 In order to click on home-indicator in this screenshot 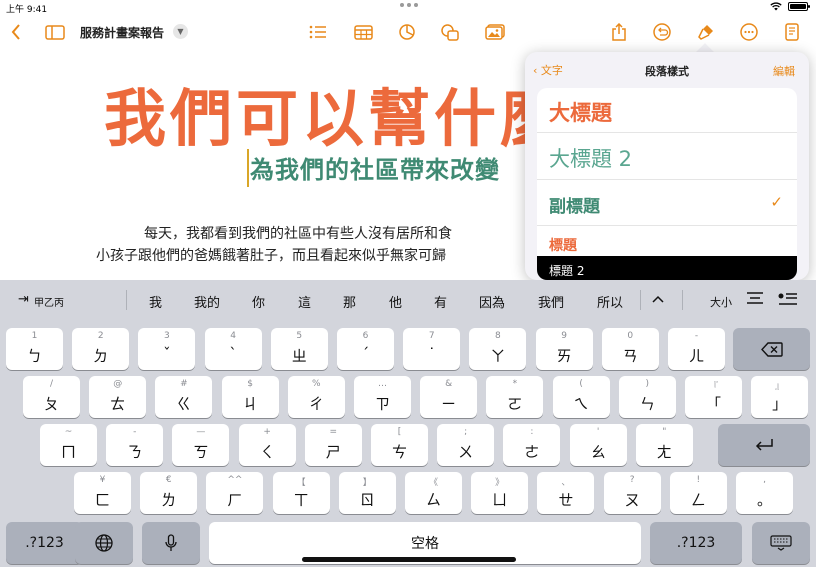, I will do `click(409, 559)`.